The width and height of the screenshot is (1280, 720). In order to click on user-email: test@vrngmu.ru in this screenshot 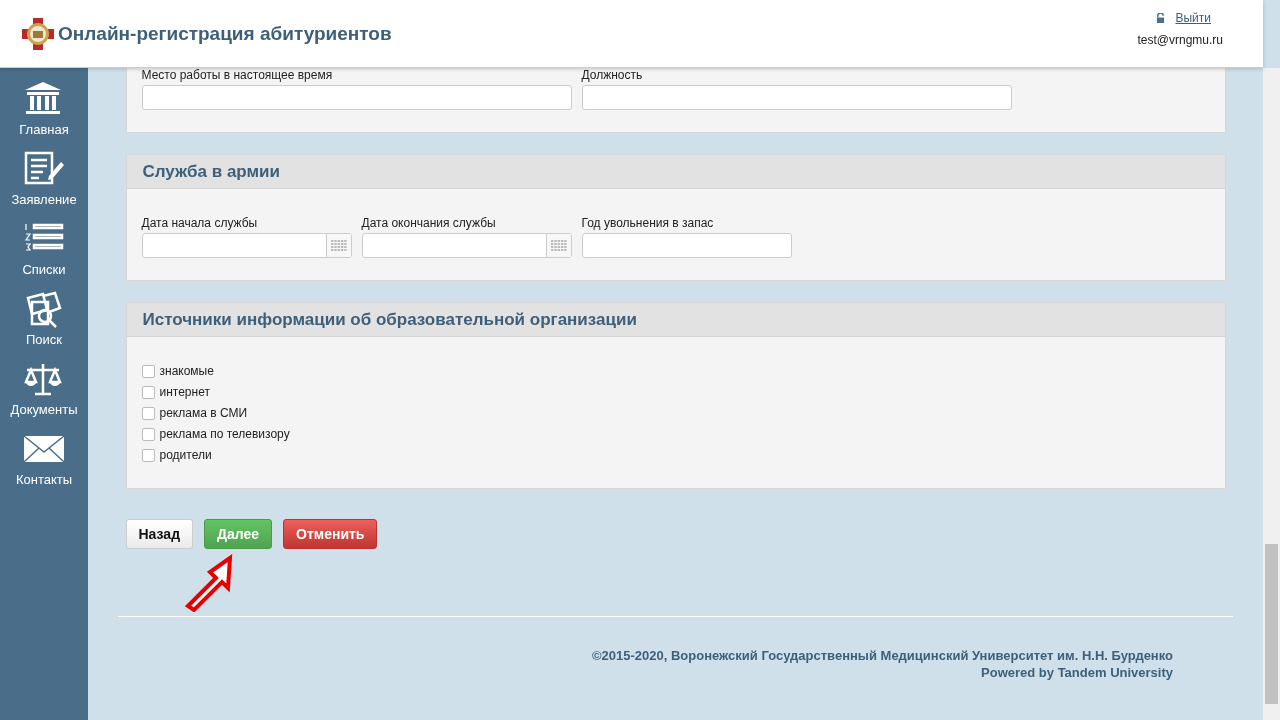, I will do `click(1180, 40)`.